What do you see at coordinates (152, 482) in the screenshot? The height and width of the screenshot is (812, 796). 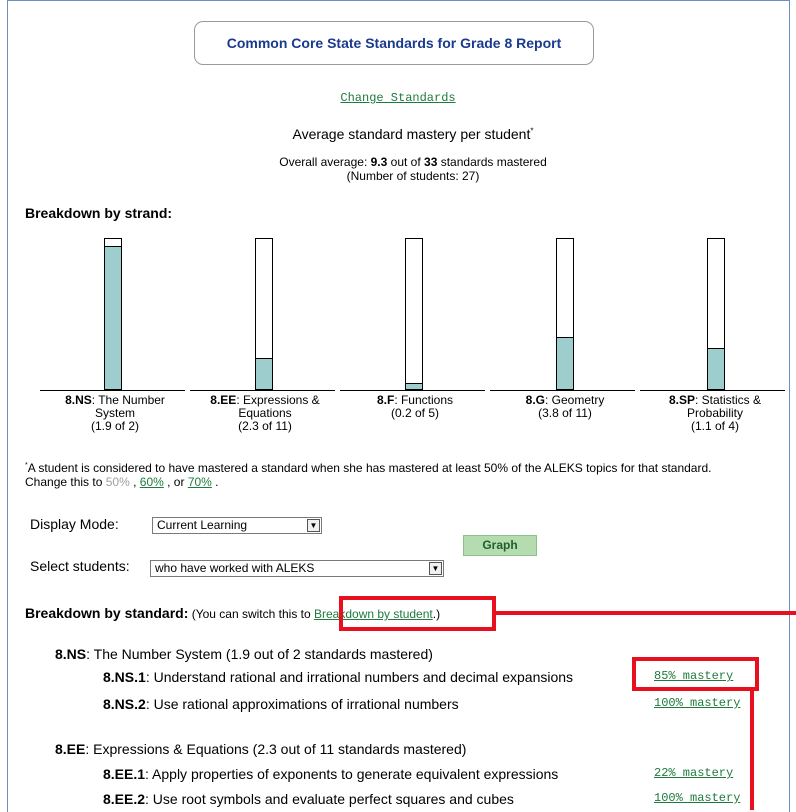 I see `threshold-60-link: 60%` at bounding box center [152, 482].